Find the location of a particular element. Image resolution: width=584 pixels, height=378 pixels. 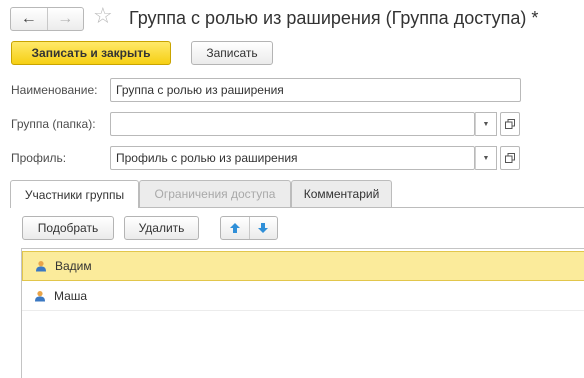

group-open-icon is located at coordinates (510, 124).